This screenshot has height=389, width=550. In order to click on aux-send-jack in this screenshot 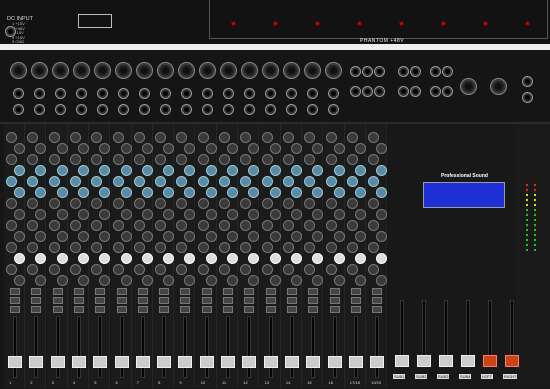, I will do `click(415, 91)`.